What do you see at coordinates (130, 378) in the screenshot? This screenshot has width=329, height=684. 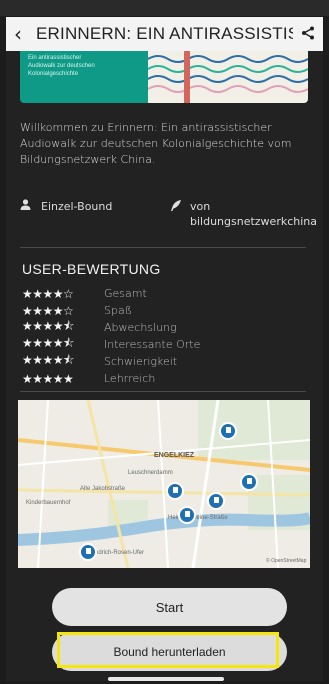 I see `rating-label: Lehrreich` at bounding box center [130, 378].